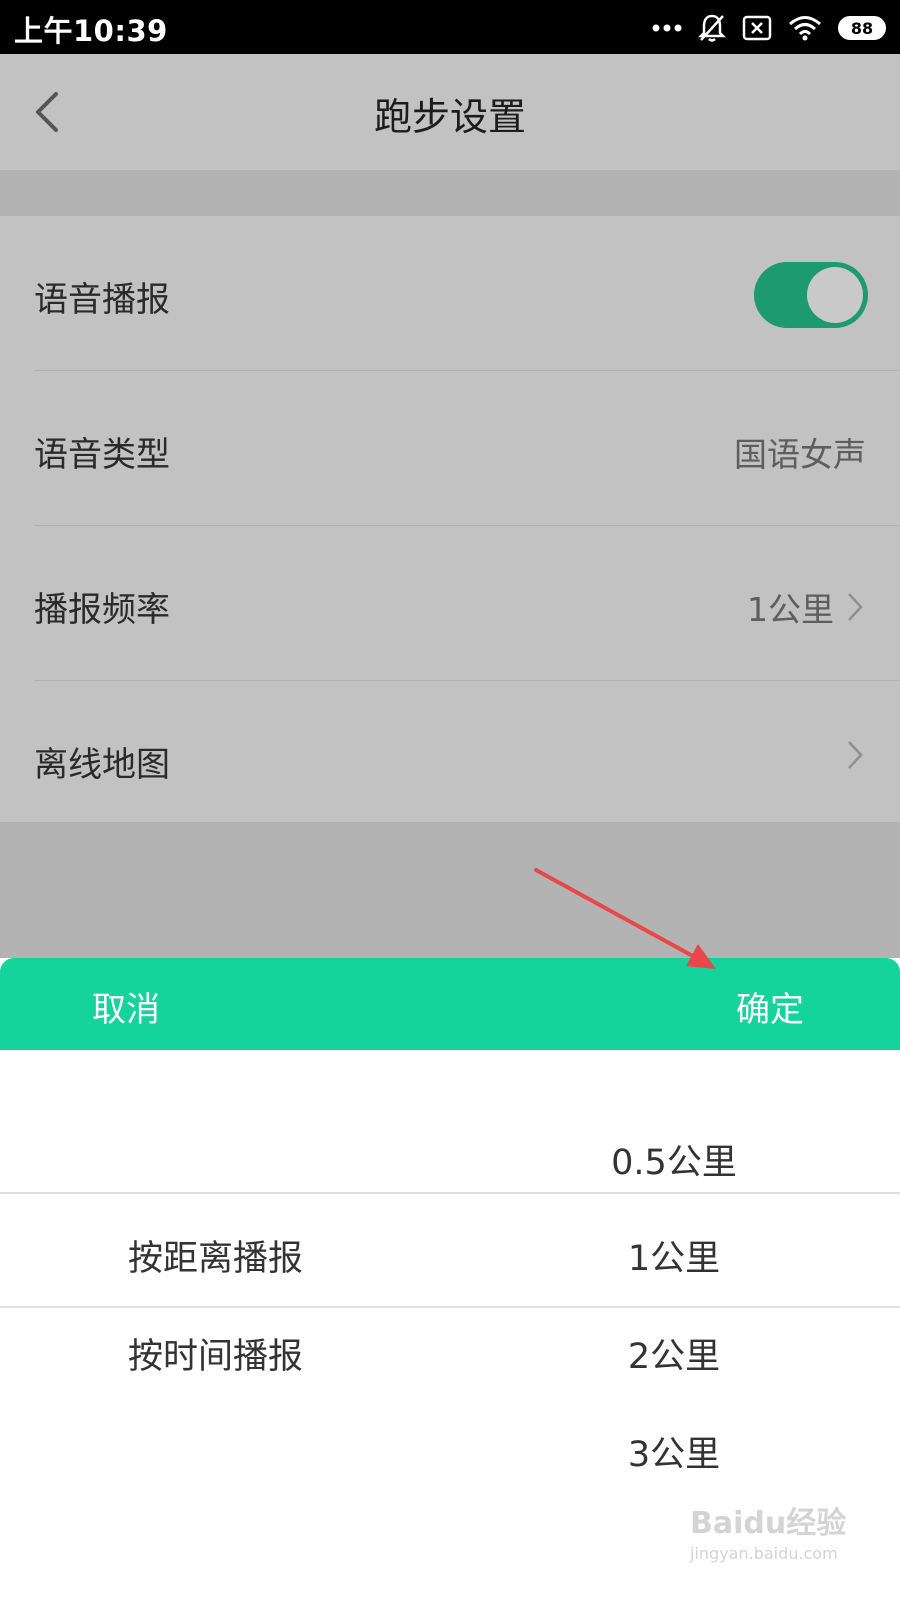 The image size is (900, 1600). I want to click on watermark-logo: Baidu经验, so click(768, 1523).